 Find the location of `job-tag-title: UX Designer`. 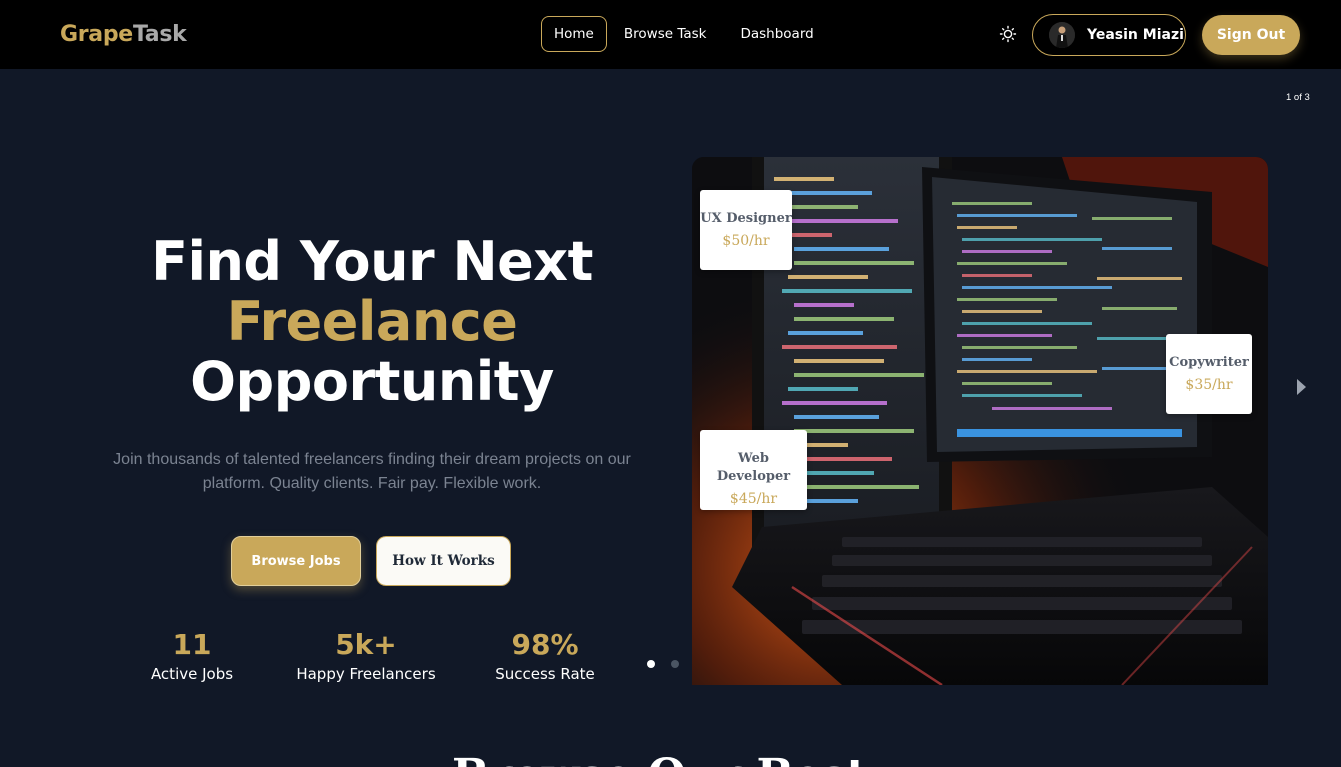

job-tag-title: UX Designer is located at coordinates (746, 218).